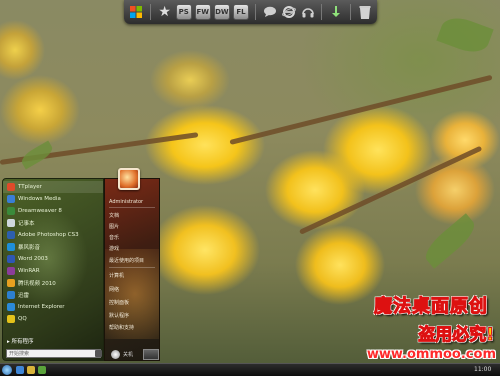  What do you see at coordinates (114, 289) in the screenshot?
I see `places-link: 网络` at bounding box center [114, 289].